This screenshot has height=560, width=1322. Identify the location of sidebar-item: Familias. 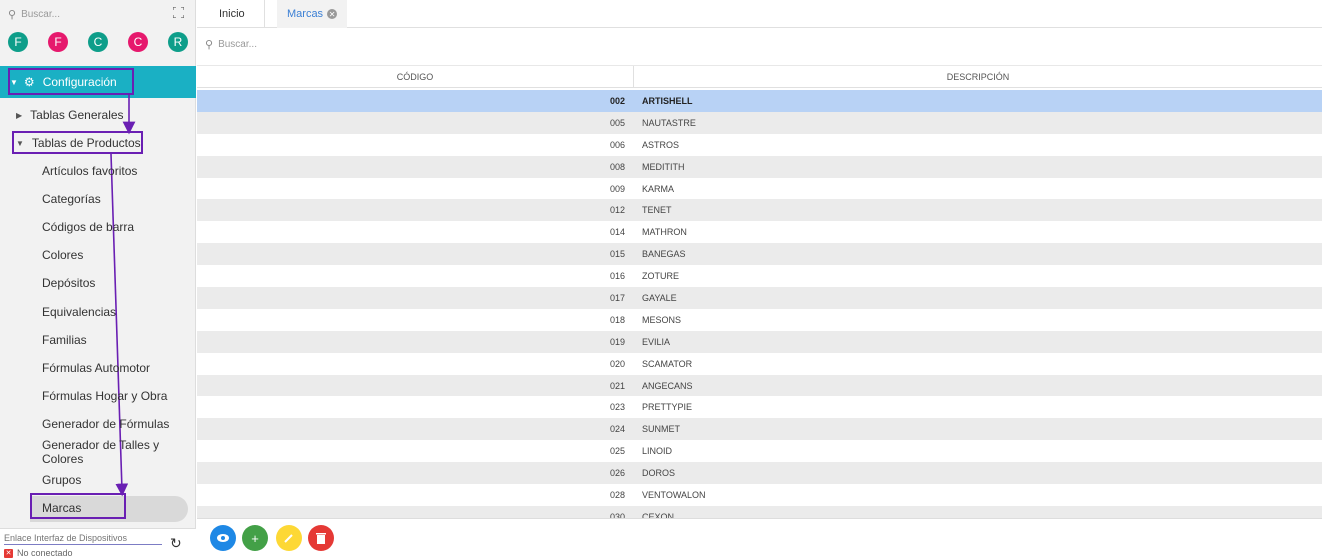
(98, 340).